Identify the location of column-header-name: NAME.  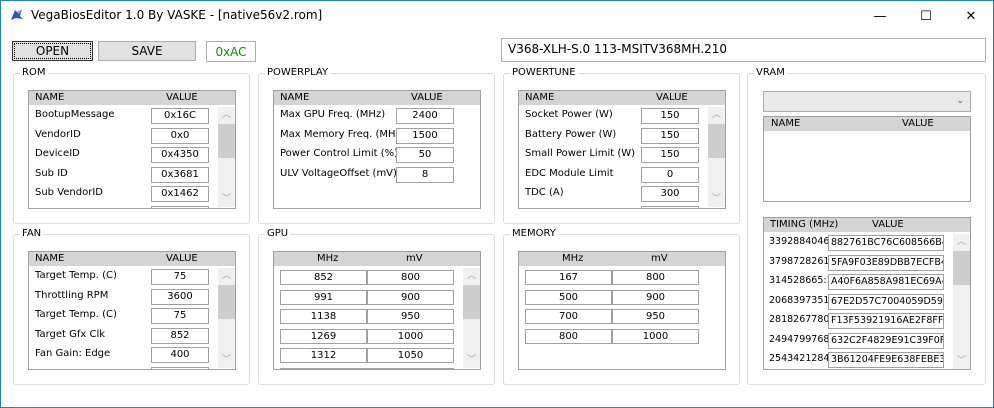
(295, 97).